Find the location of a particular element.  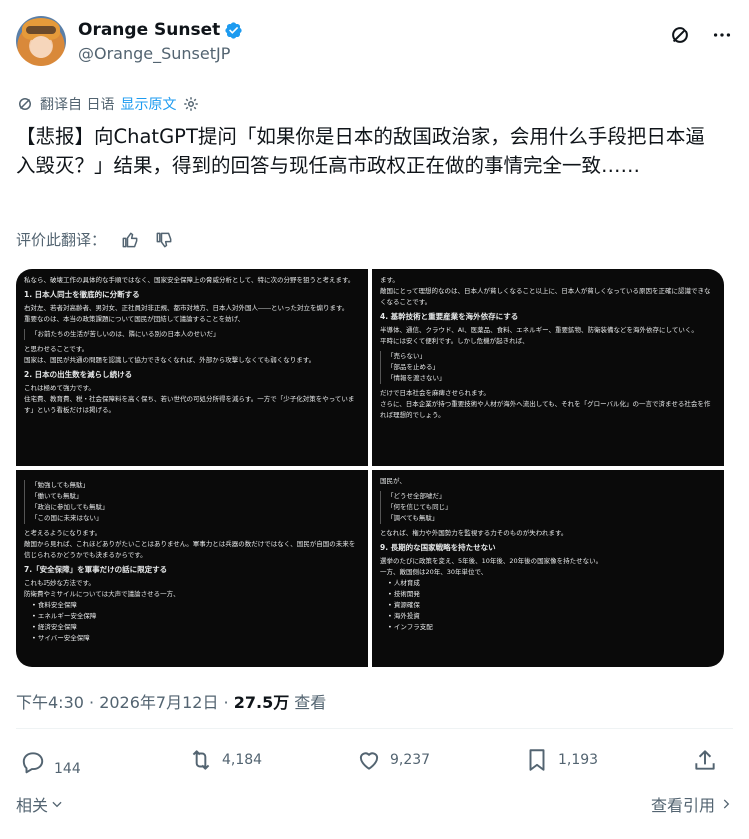

panel-text: 選挙のたびに政策を変え、5年後、10年後、20年後の国家像を持たせない。 is located at coordinates (491, 561).